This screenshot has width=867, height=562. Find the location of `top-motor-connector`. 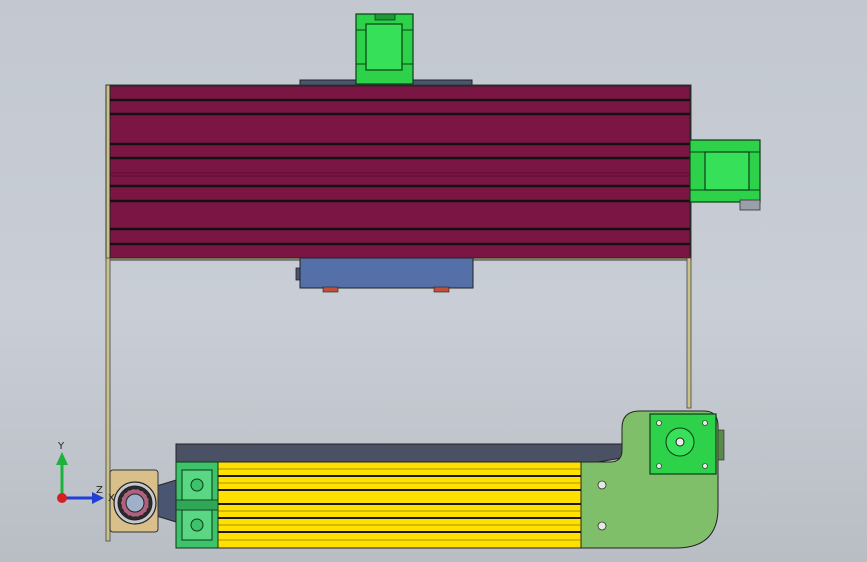

top-motor-connector is located at coordinates (385, 17).